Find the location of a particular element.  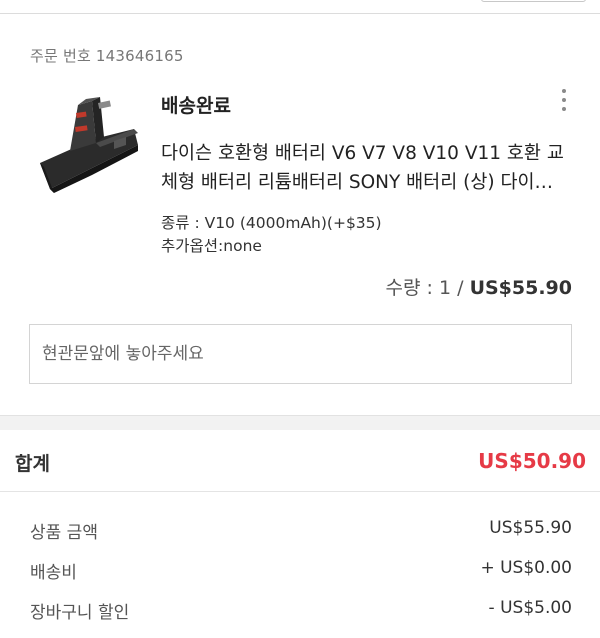

quantity-text: 수량 : 1 / is located at coordinates (427, 288).